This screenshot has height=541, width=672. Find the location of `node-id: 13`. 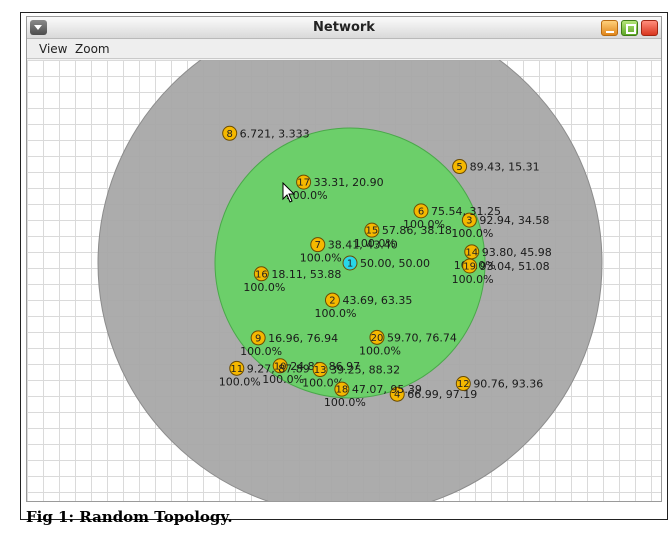

node-id: 13 is located at coordinates (320, 370).